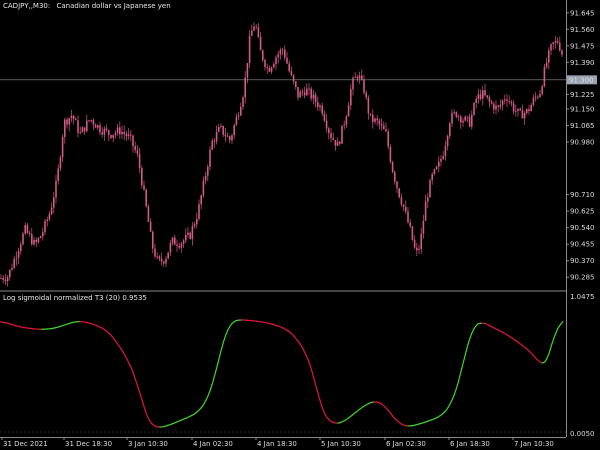 The height and width of the screenshot is (450, 600). I want to click on price-tick-label: 90.710, so click(582, 195).